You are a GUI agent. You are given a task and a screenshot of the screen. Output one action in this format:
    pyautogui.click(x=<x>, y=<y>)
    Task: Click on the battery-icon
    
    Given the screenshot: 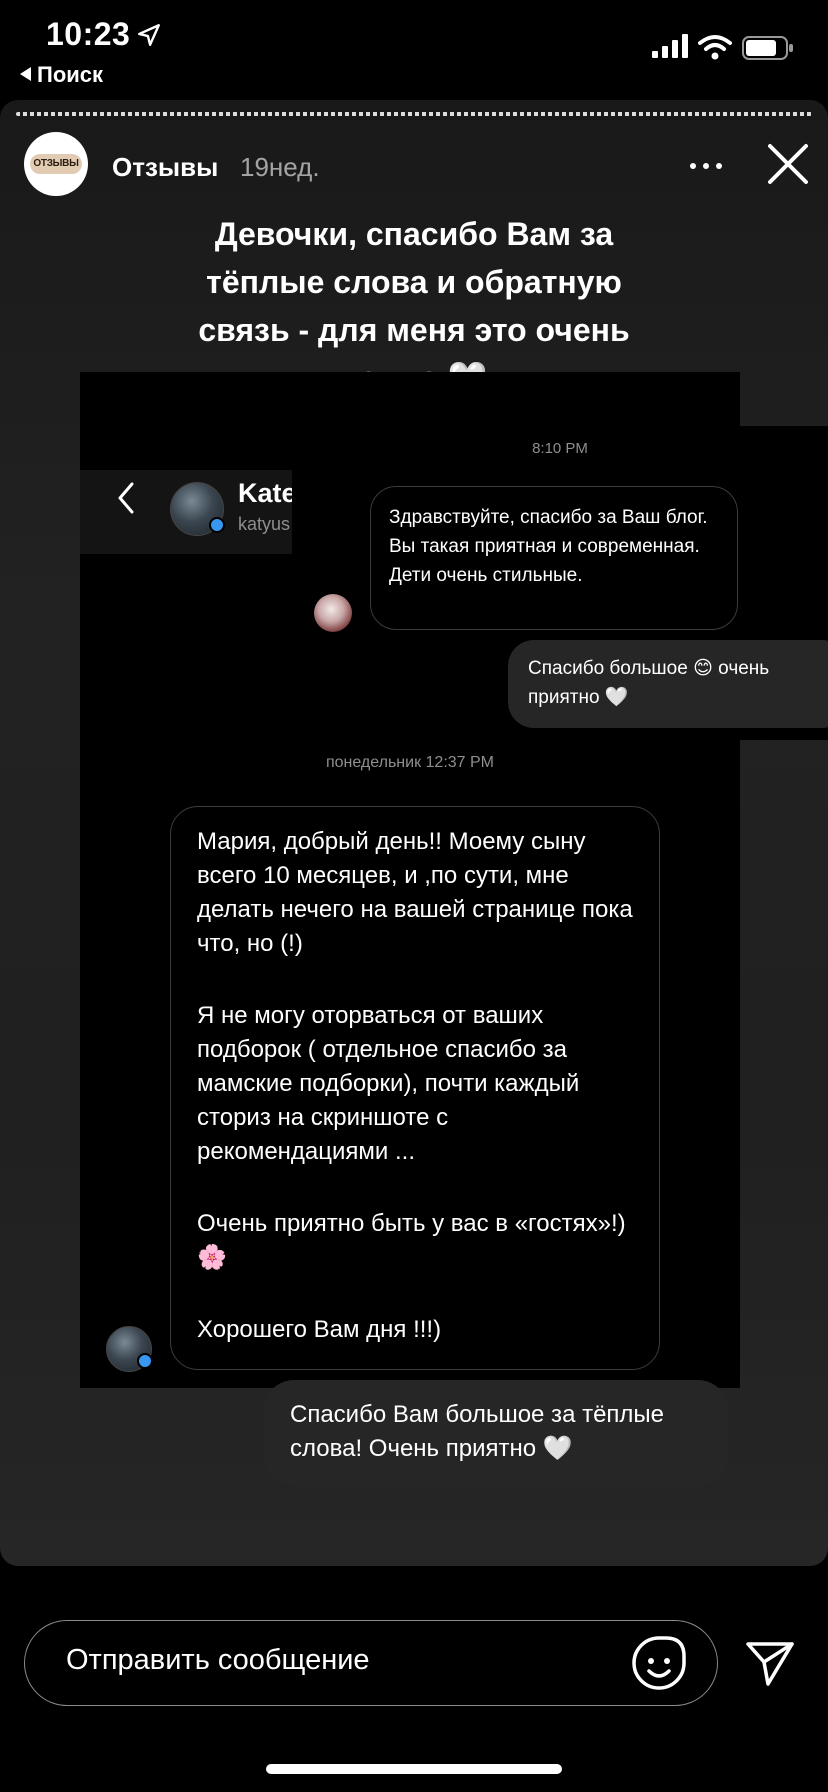 What is the action you would take?
    pyautogui.click(x=767, y=48)
    